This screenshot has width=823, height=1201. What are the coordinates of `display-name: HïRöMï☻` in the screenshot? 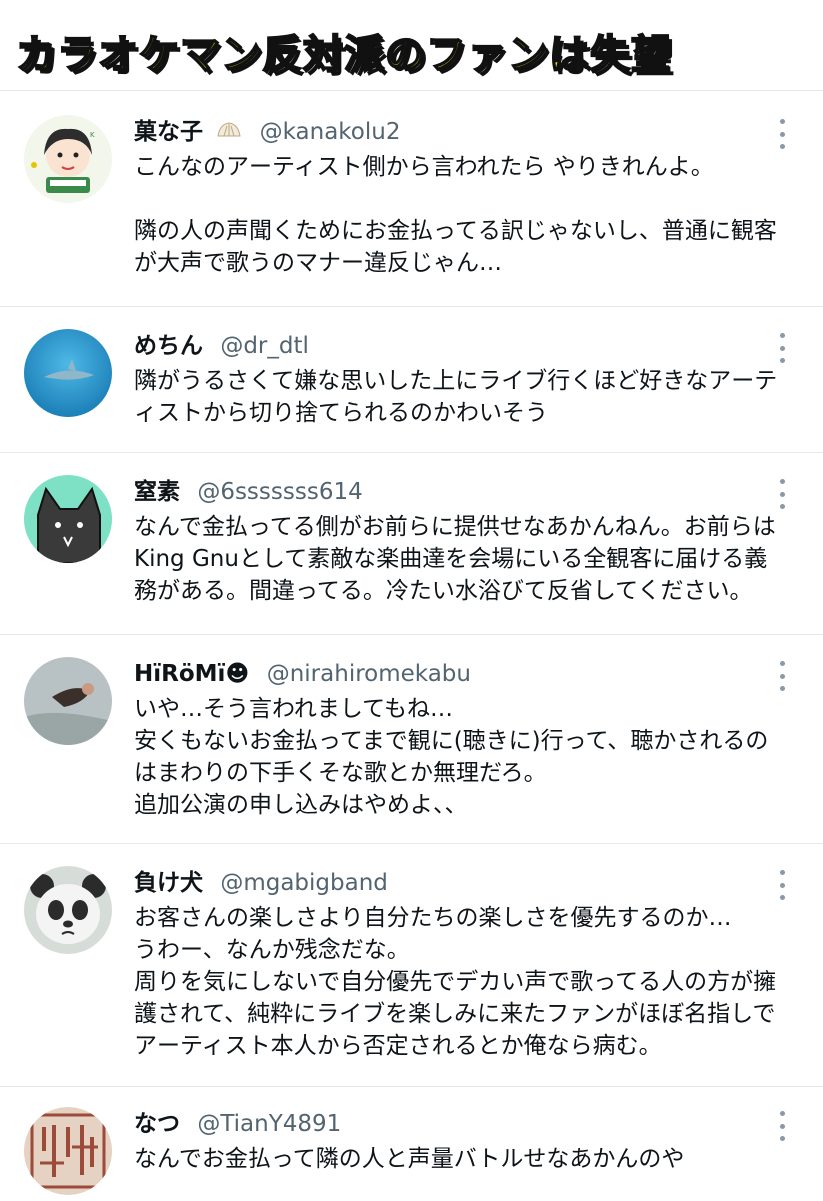 It's located at (191, 674).